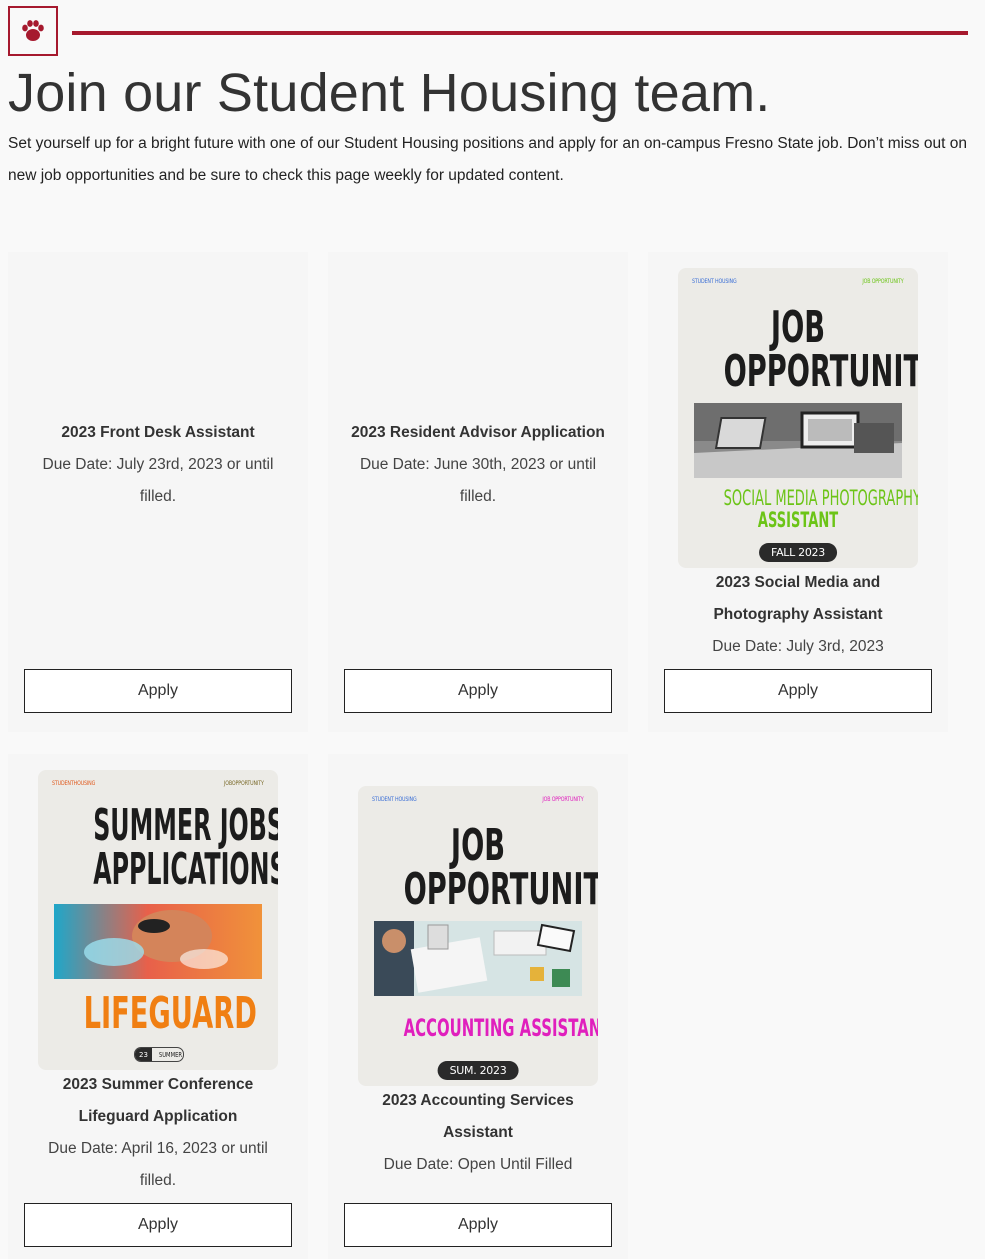 The image size is (985, 1259). I want to click on header-divider, so click(520, 33).